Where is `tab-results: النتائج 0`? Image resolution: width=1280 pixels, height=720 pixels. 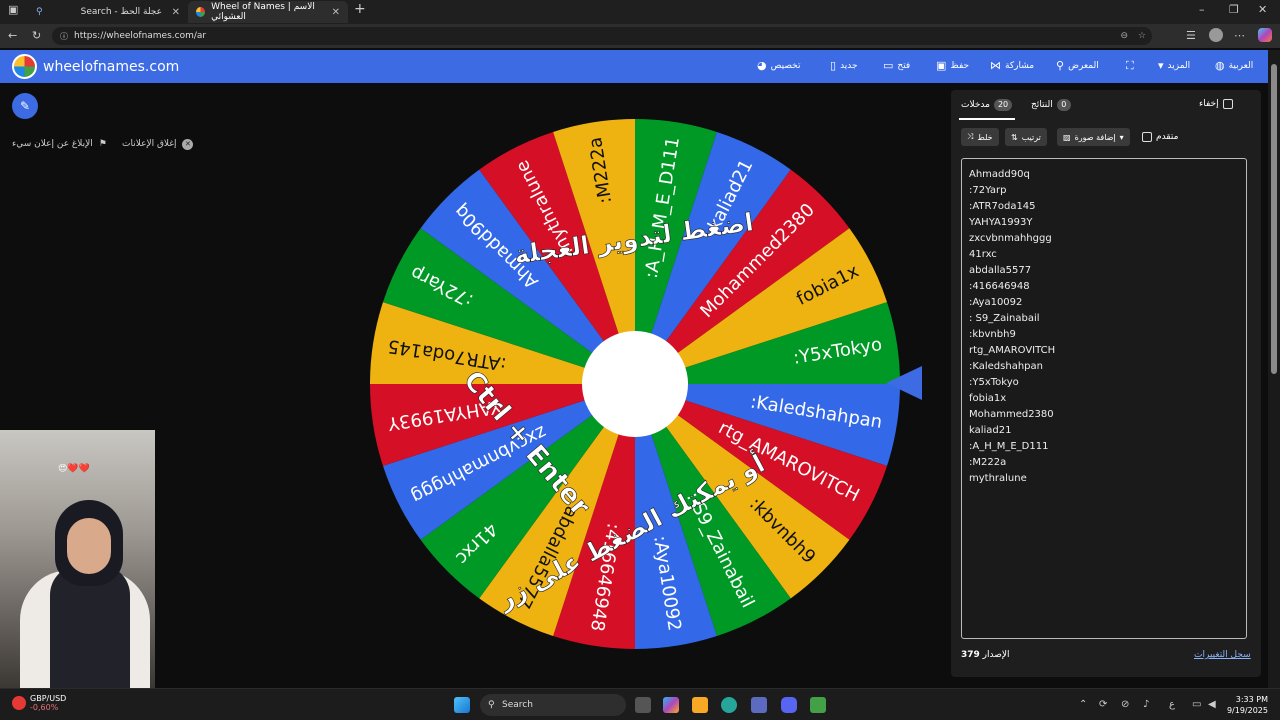 tab-results: النتائج 0 is located at coordinates (1051, 105).